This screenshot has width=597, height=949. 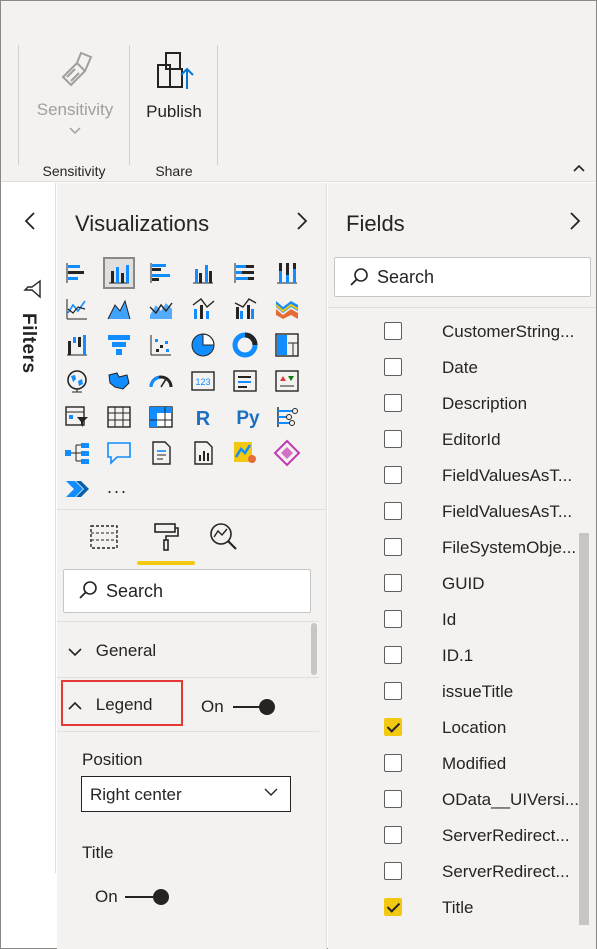 I want to click on line-and-stacked-column-chart-icon, so click(x=203, y=309).